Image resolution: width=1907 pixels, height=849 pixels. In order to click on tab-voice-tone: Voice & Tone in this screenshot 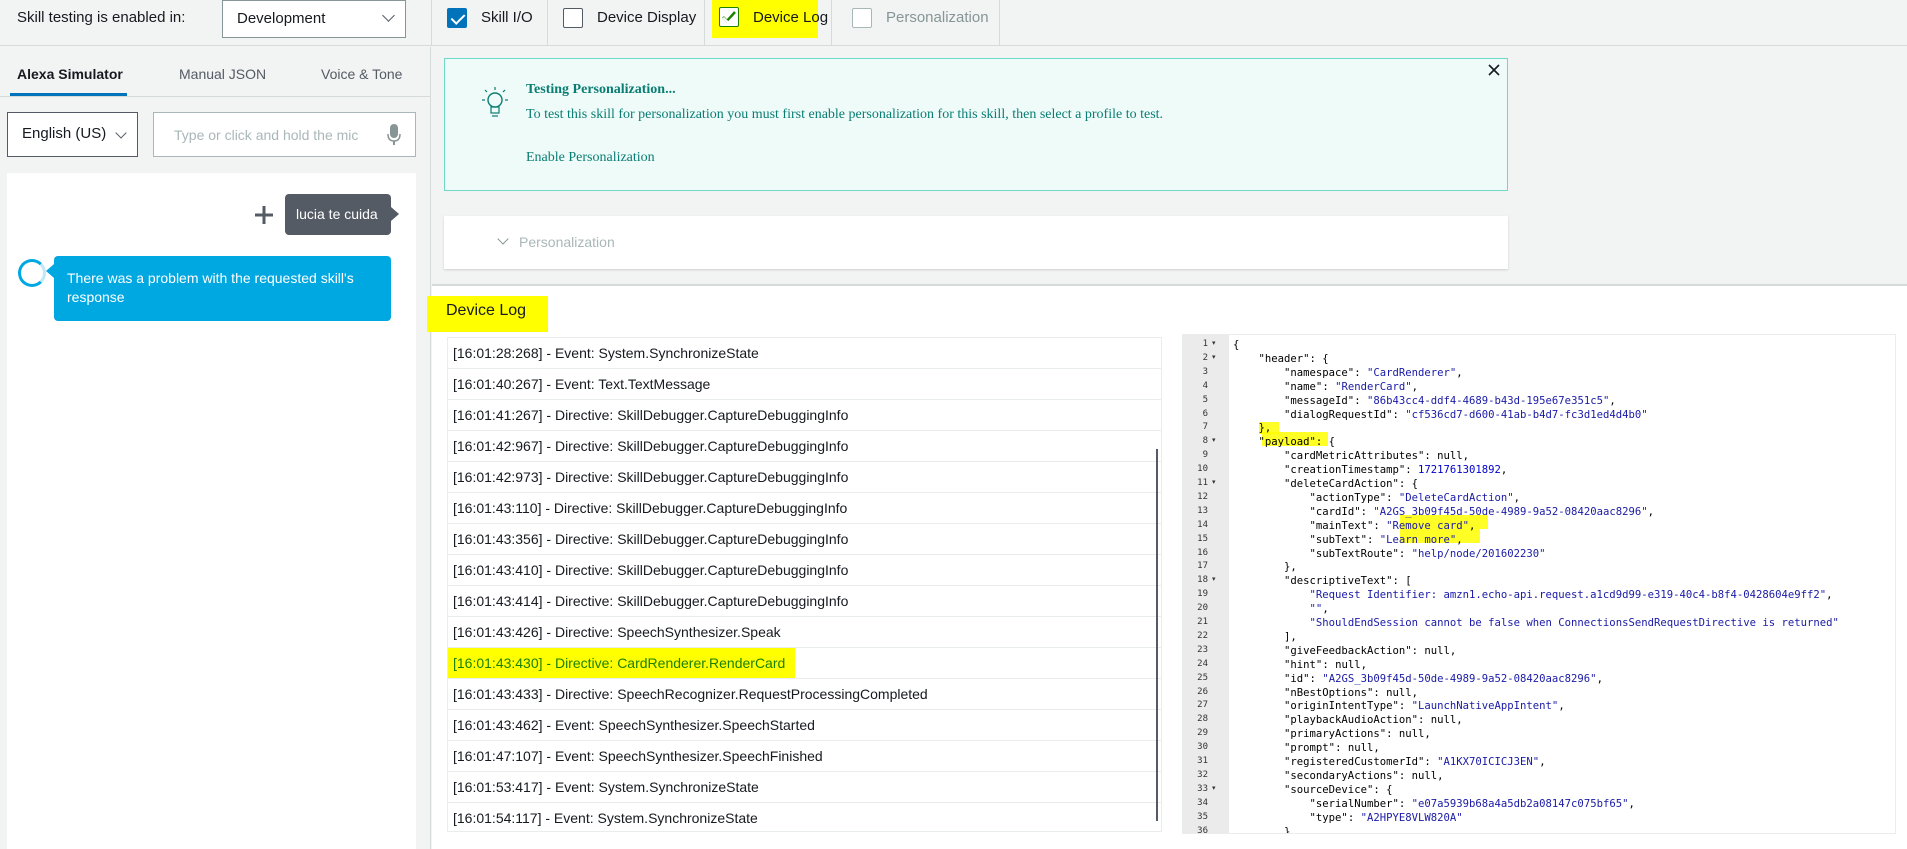, I will do `click(361, 74)`.